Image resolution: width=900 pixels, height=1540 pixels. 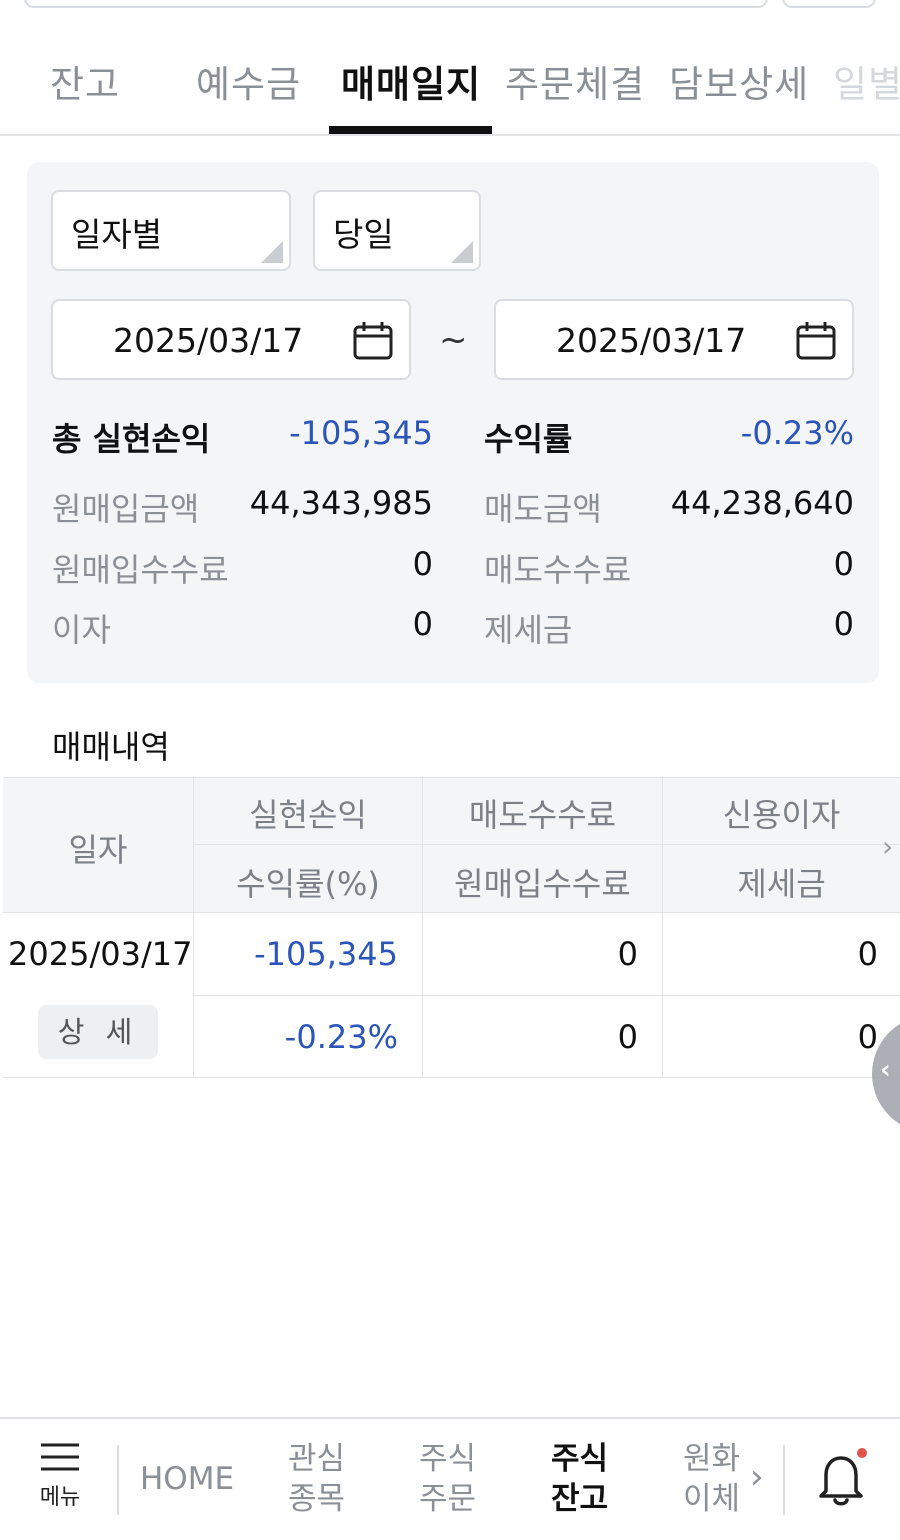 What do you see at coordinates (579, 1479) in the screenshot?
I see `nav-stock-balance: 주식 잔고` at bounding box center [579, 1479].